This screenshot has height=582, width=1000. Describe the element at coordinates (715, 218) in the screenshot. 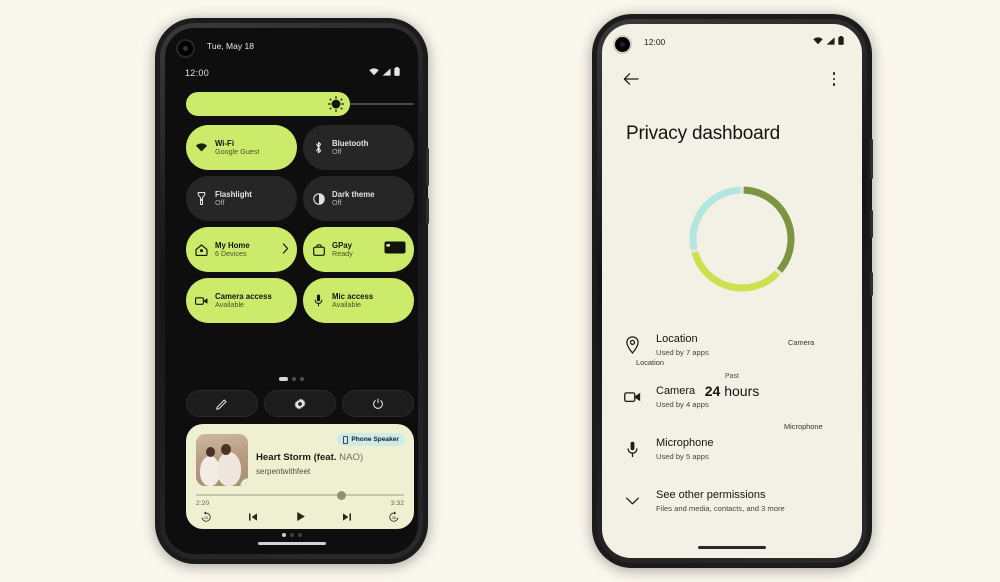

I see `donut-segment-location` at that location.